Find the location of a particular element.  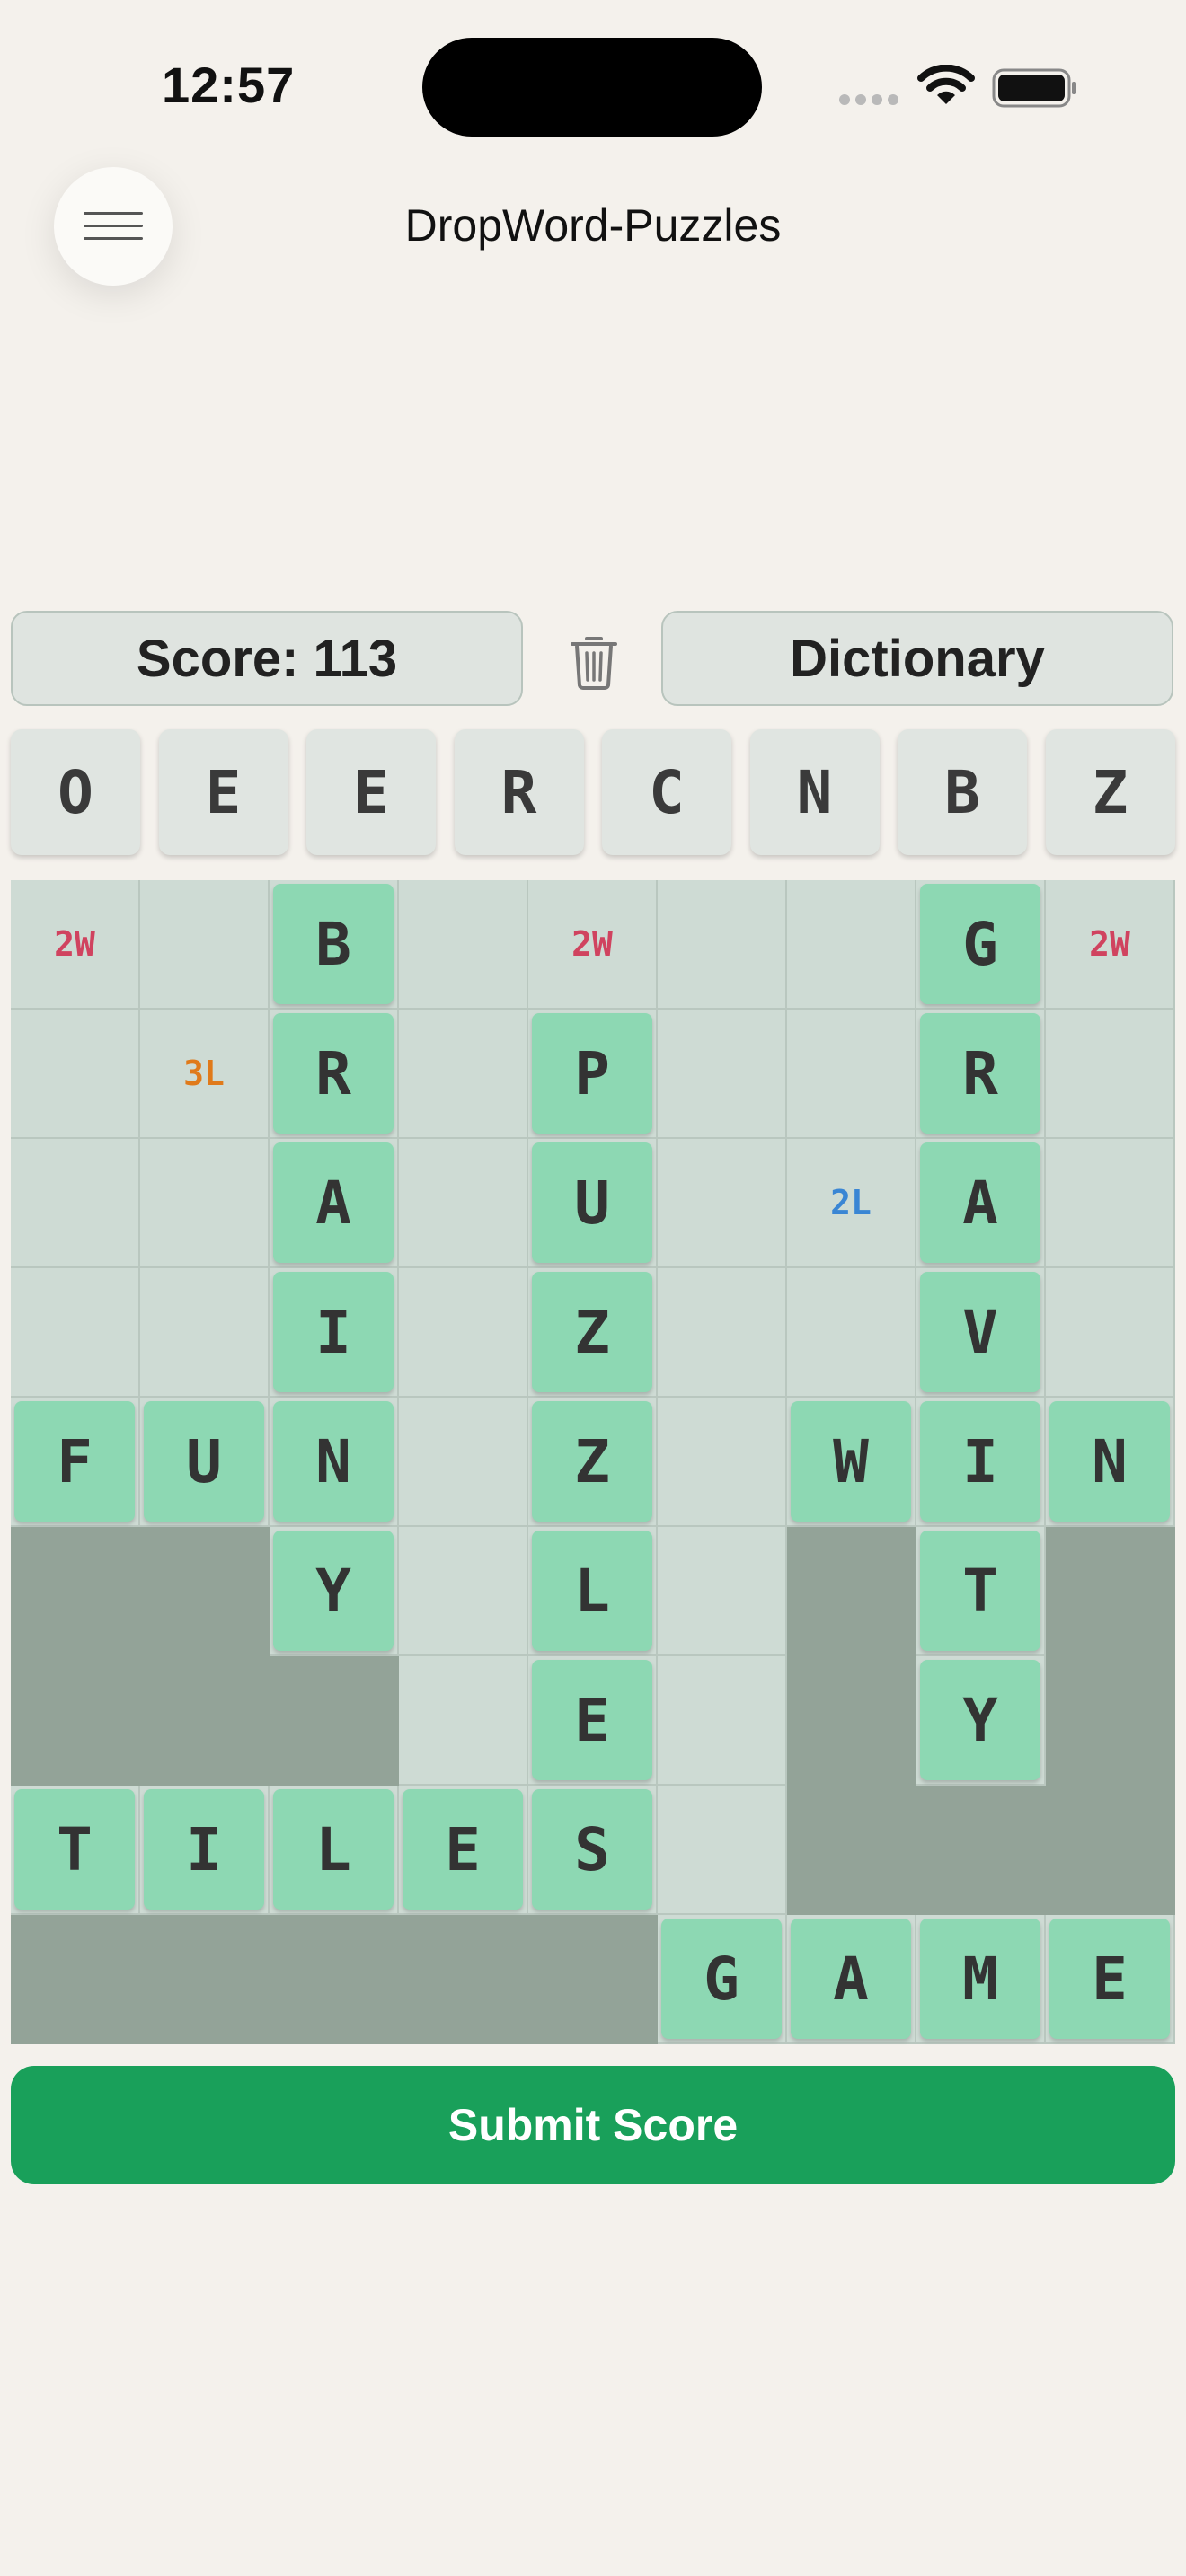

board-cell: M is located at coordinates (981, 1979).